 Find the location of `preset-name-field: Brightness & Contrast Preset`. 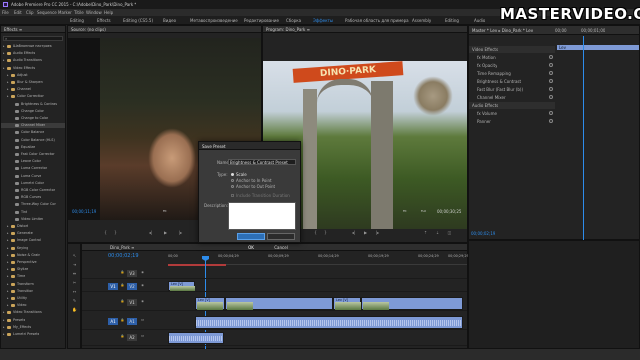

preset-name-field: Brightness & Contrast Preset is located at coordinates (262, 162).